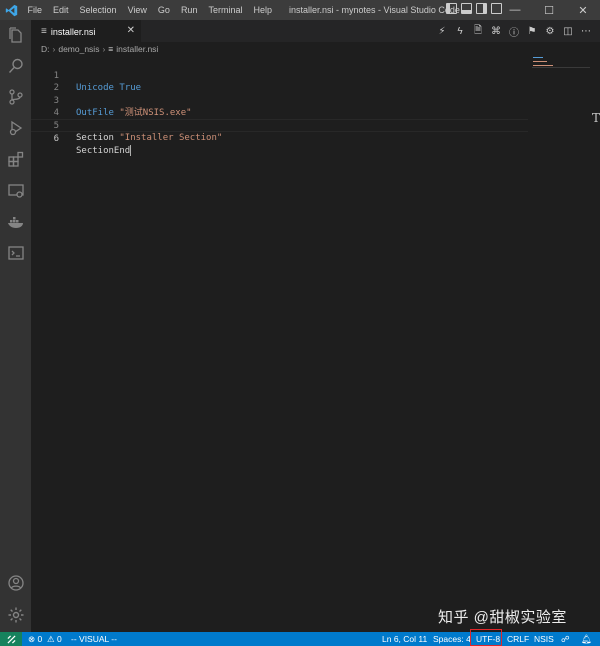 This screenshot has width=600, height=646. What do you see at coordinates (279, 125) in the screenshot?
I see `code-line: 5 Section "Installer Section"` at bounding box center [279, 125].